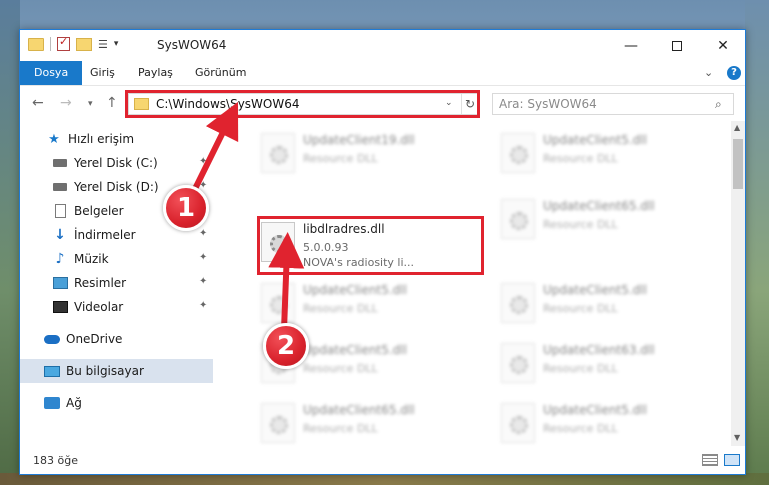 This screenshot has width=769, height=485. Describe the element at coordinates (60, 307) in the screenshot. I see `videos-icon` at that location.